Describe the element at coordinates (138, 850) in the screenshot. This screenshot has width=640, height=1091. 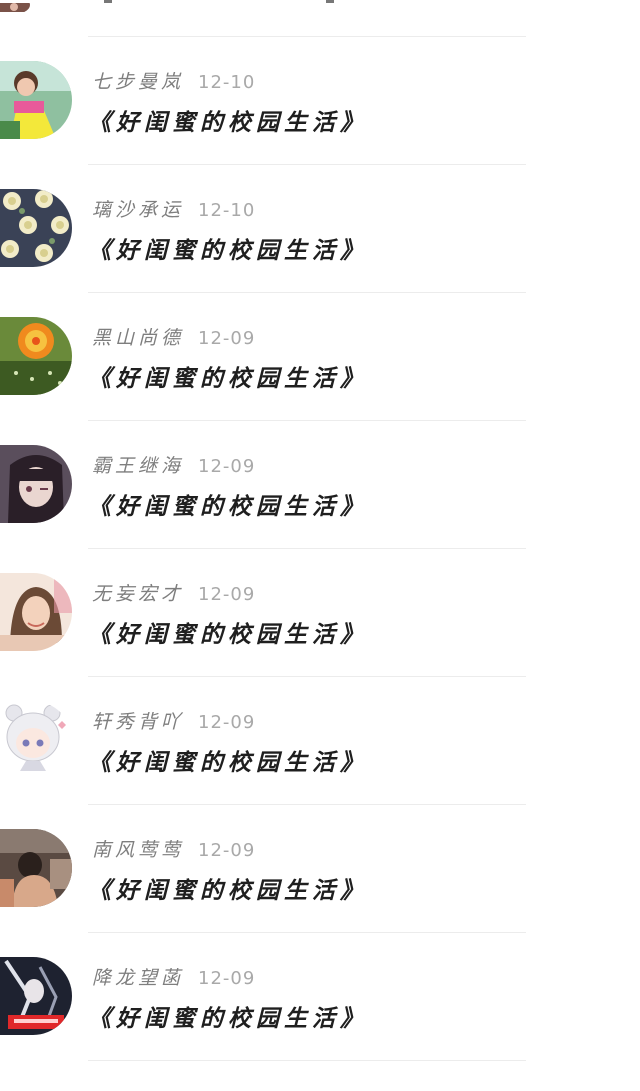
I see `comment-username: 南风莺莺` at that location.